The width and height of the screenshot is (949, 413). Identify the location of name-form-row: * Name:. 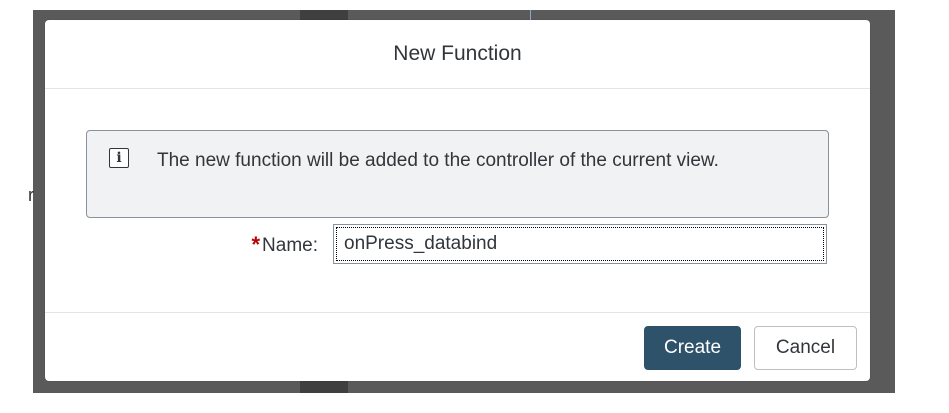
(457, 244).